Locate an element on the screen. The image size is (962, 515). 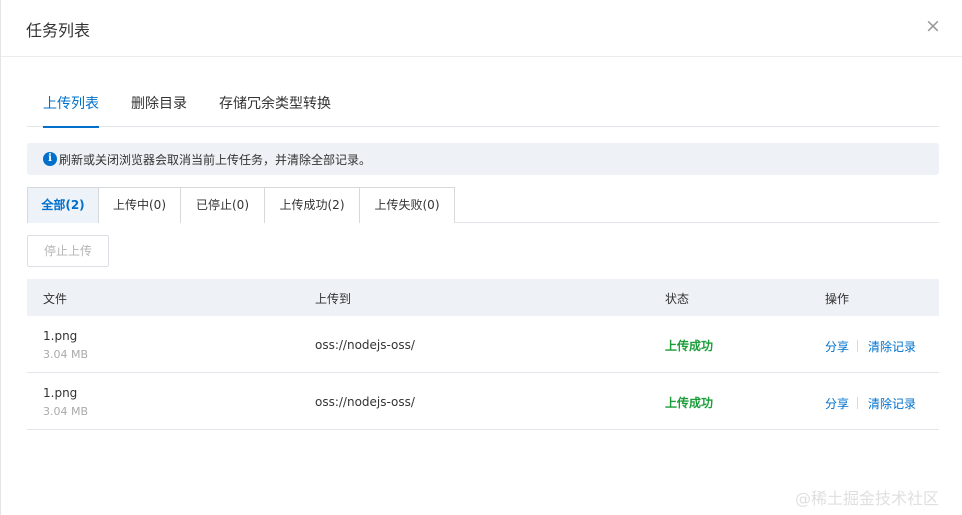
tab-upload-list: 上传列表 is located at coordinates (71, 105).